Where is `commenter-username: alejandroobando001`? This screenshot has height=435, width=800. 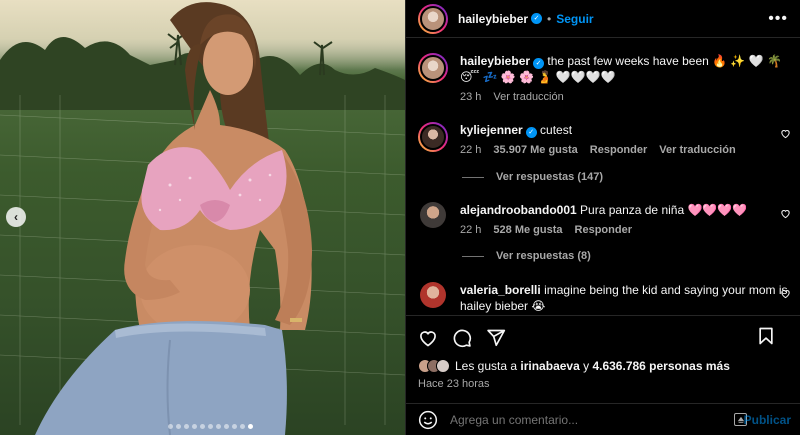 commenter-username: alejandroobando001 is located at coordinates (518, 210).